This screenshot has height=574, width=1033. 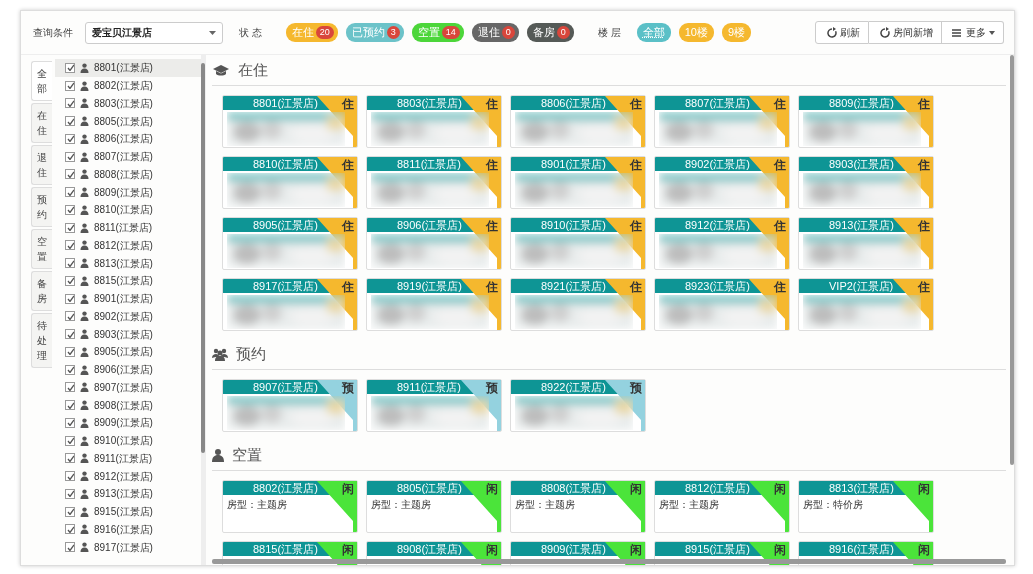 I want to click on room-card: 8913(江景店) 住, so click(x=866, y=243).